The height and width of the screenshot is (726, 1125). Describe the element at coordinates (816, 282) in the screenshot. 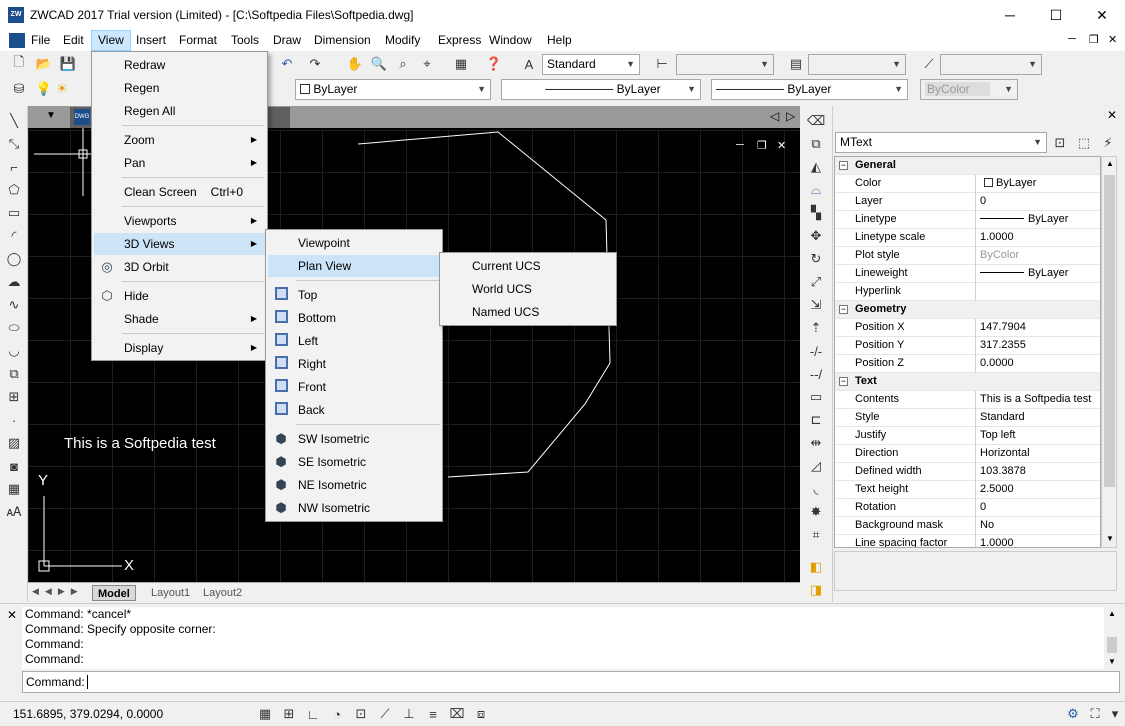

I see `scale-icon: ⤢` at that location.